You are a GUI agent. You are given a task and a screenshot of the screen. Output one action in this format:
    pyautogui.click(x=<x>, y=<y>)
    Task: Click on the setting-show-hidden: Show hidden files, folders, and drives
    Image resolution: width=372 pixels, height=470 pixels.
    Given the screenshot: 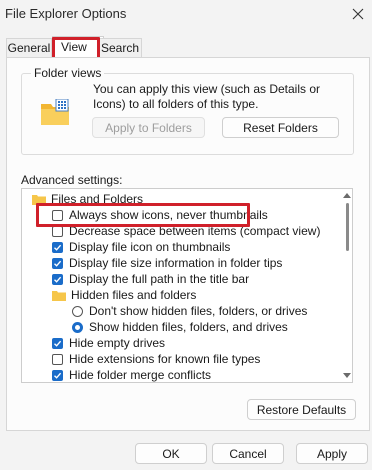 What is the action you would take?
    pyautogui.click(x=180, y=327)
    